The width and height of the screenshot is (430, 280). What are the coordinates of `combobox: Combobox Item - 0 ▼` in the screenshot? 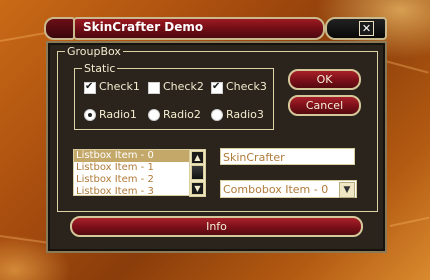 It's located at (288, 189).